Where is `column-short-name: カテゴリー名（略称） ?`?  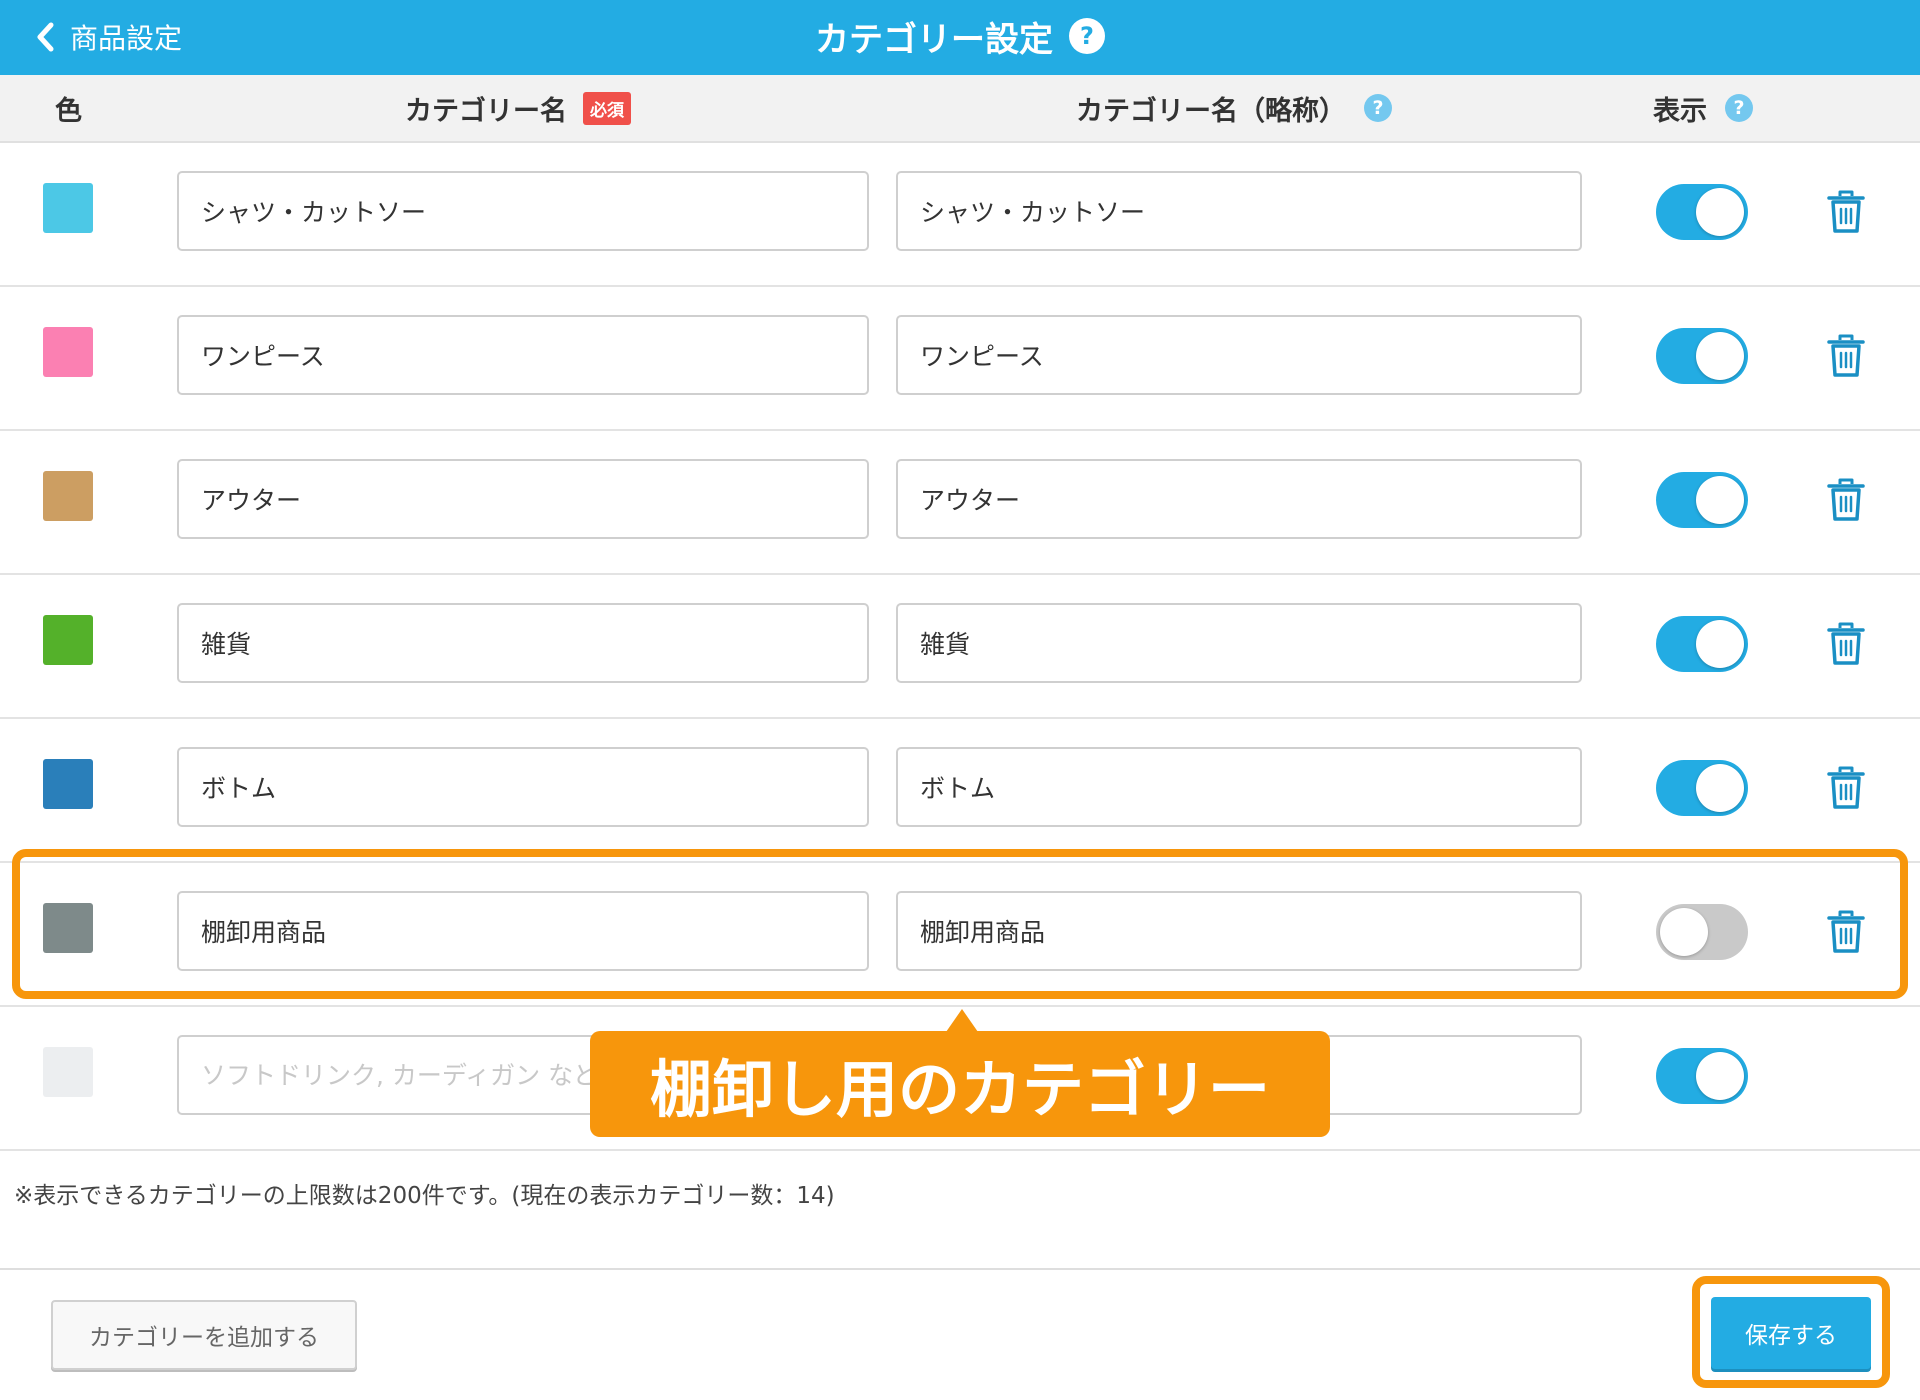 column-short-name: カテゴリー名（略称） ? is located at coordinates (1234, 108).